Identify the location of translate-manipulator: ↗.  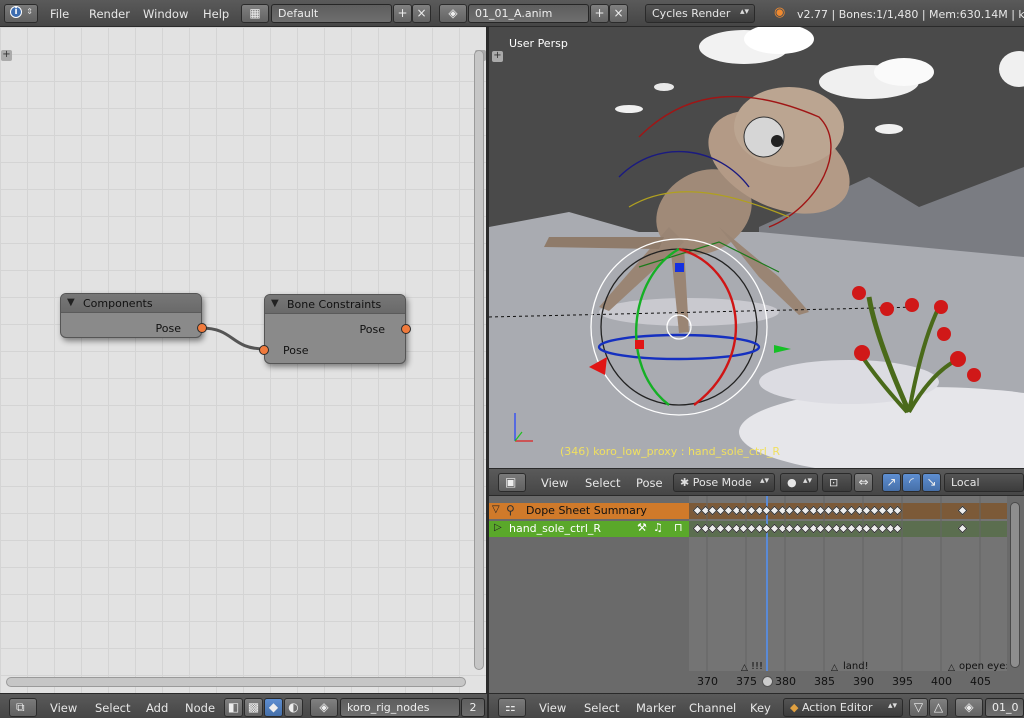
(891, 482).